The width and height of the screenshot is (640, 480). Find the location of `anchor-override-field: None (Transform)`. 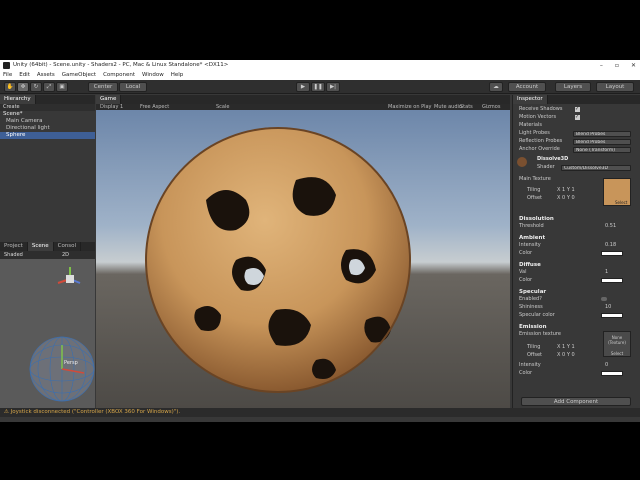

anchor-override-field: None (Transform) is located at coordinates (602, 150).